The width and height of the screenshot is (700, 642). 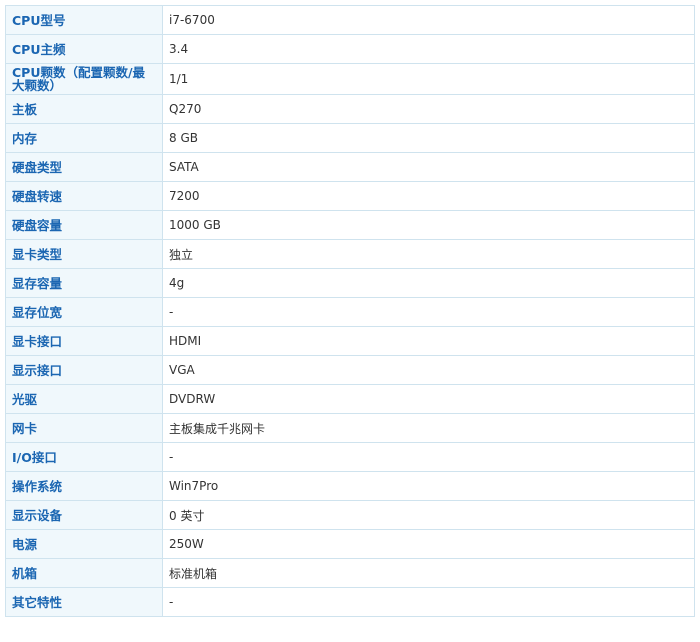 What do you see at coordinates (84, 312) in the screenshot?
I see `spec-label-vram-bus-width: 显存位宽` at bounding box center [84, 312].